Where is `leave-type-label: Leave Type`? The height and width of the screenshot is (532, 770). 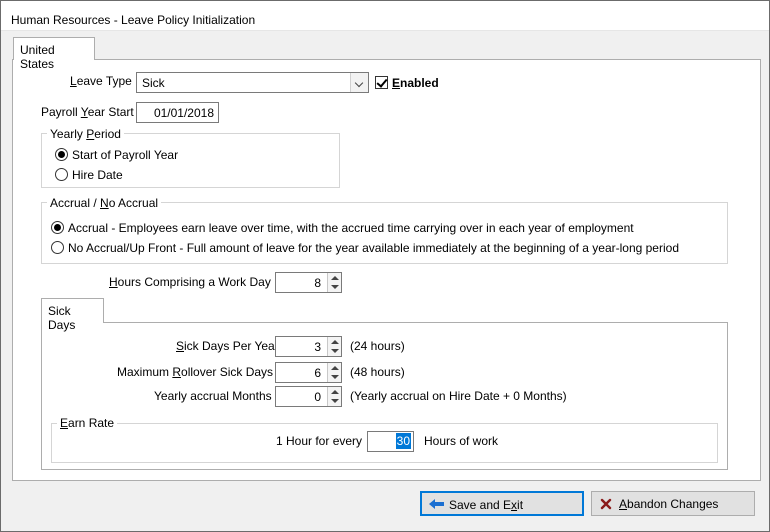
leave-type-label: Leave Type is located at coordinates (101, 81).